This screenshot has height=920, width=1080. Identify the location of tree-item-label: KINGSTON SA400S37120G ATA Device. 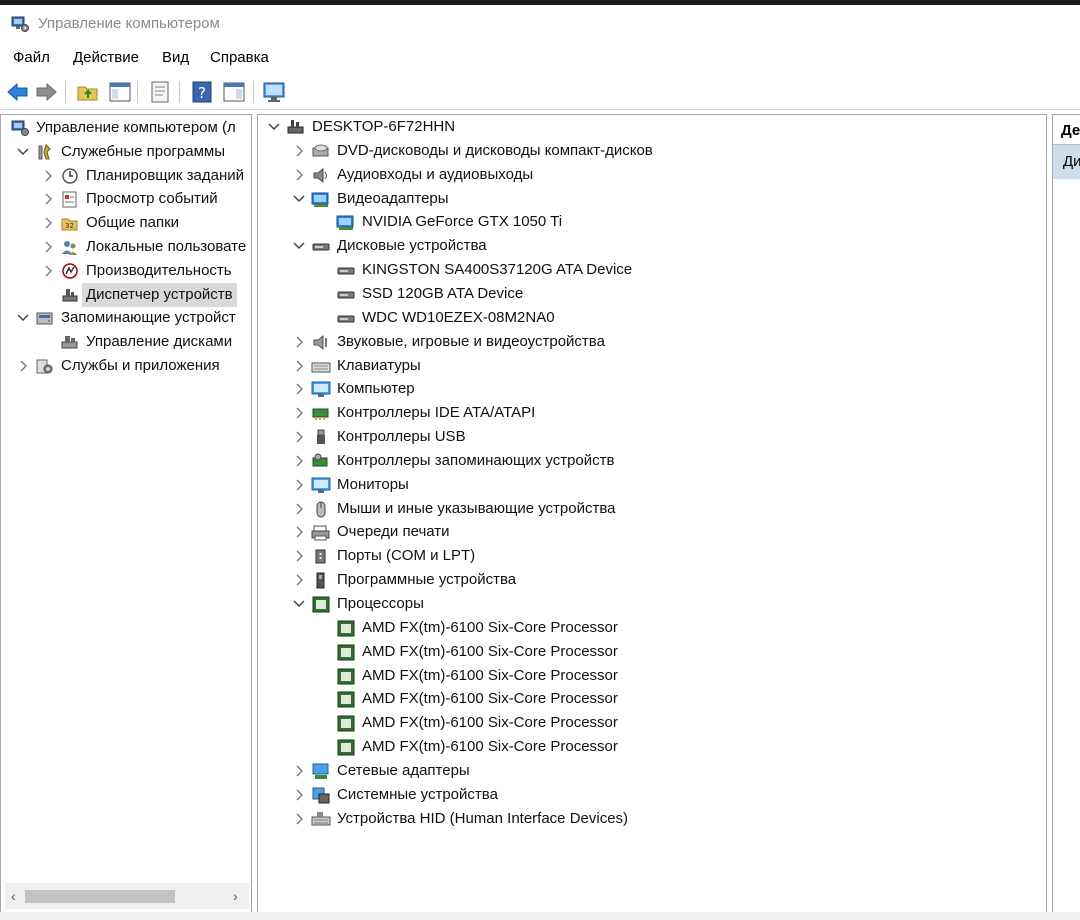
(497, 270).